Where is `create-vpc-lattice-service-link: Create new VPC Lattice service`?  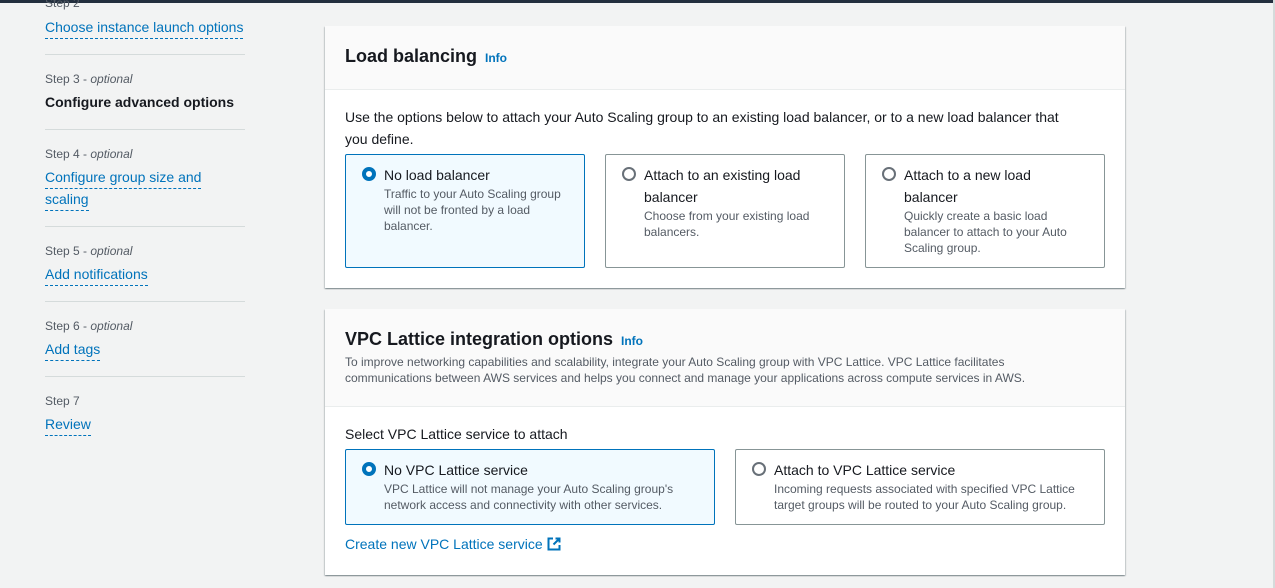
create-vpc-lattice-service-link: Create new VPC Lattice service is located at coordinates (453, 545).